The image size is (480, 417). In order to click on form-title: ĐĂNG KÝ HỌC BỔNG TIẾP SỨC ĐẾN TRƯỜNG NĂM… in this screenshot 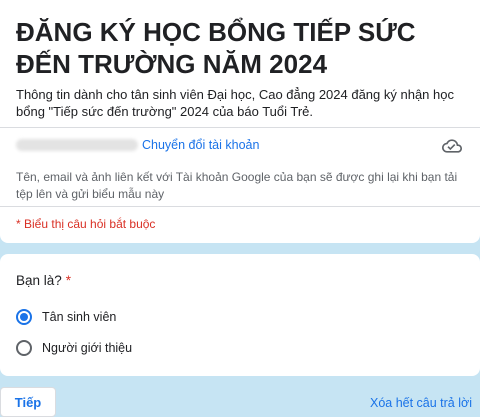, I will do `click(216, 48)`.